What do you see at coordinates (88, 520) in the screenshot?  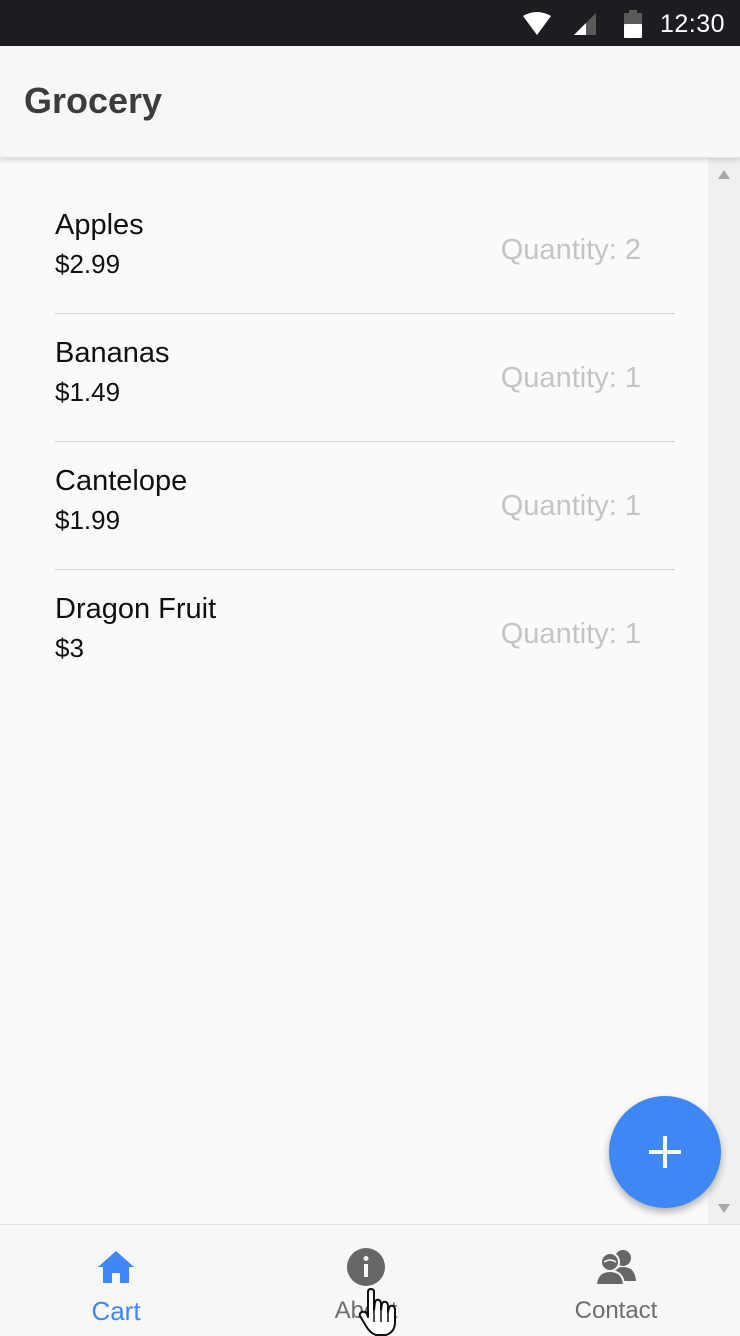 I see `item-price: $1.99` at bounding box center [88, 520].